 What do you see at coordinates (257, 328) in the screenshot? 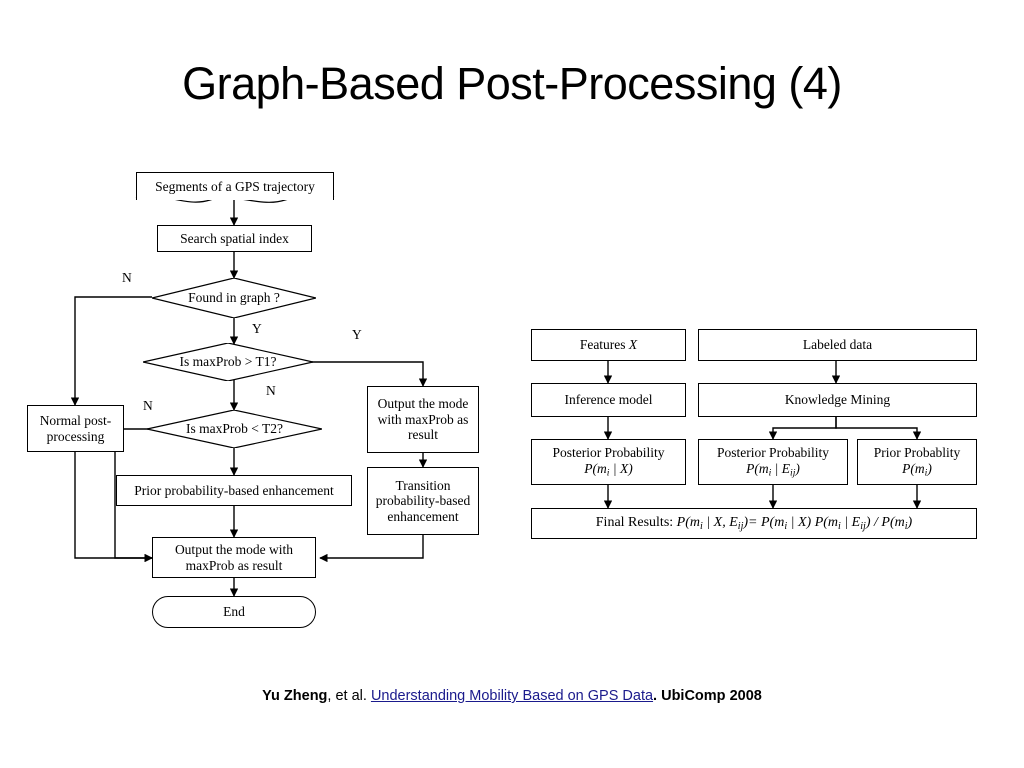
I see `edge-label-y-found: Y` at bounding box center [257, 328].